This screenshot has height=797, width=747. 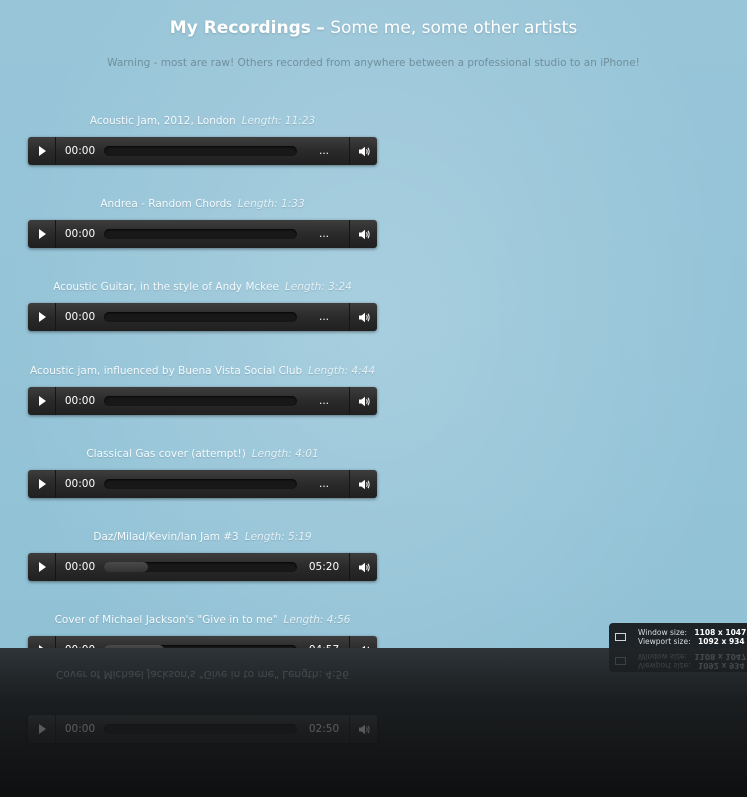 What do you see at coordinates (80, 729) in the screenshot?
I see `reflection-current-time: 00:00` at bounding box center [80, 729].